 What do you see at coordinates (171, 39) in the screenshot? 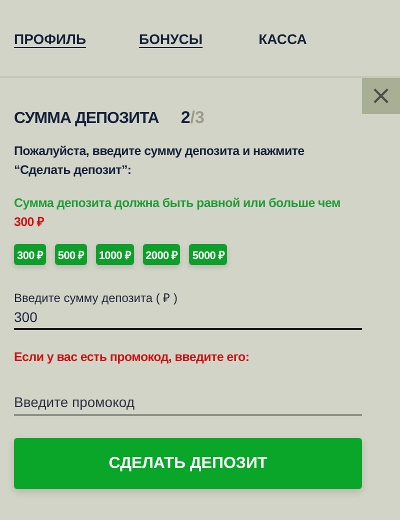
I see `nav-tab: БОНУСЫ` at bounding box center [171, 39].